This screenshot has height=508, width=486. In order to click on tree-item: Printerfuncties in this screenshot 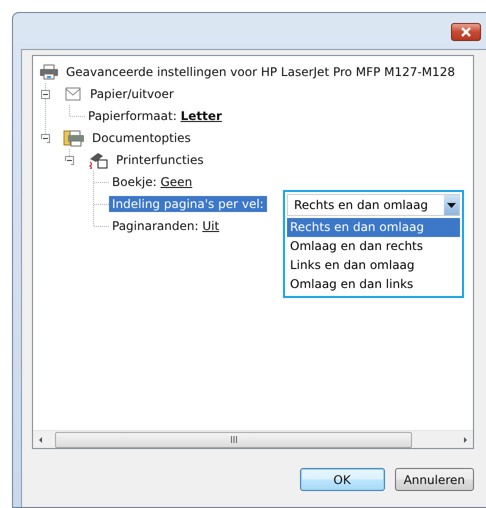, I will do `click(160, 160)`.